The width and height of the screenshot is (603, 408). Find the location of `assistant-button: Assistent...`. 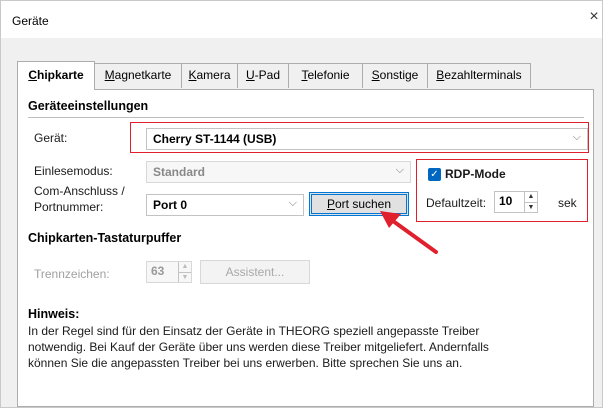

assistant-button: Assistent... is located at coordinates (255, 272).